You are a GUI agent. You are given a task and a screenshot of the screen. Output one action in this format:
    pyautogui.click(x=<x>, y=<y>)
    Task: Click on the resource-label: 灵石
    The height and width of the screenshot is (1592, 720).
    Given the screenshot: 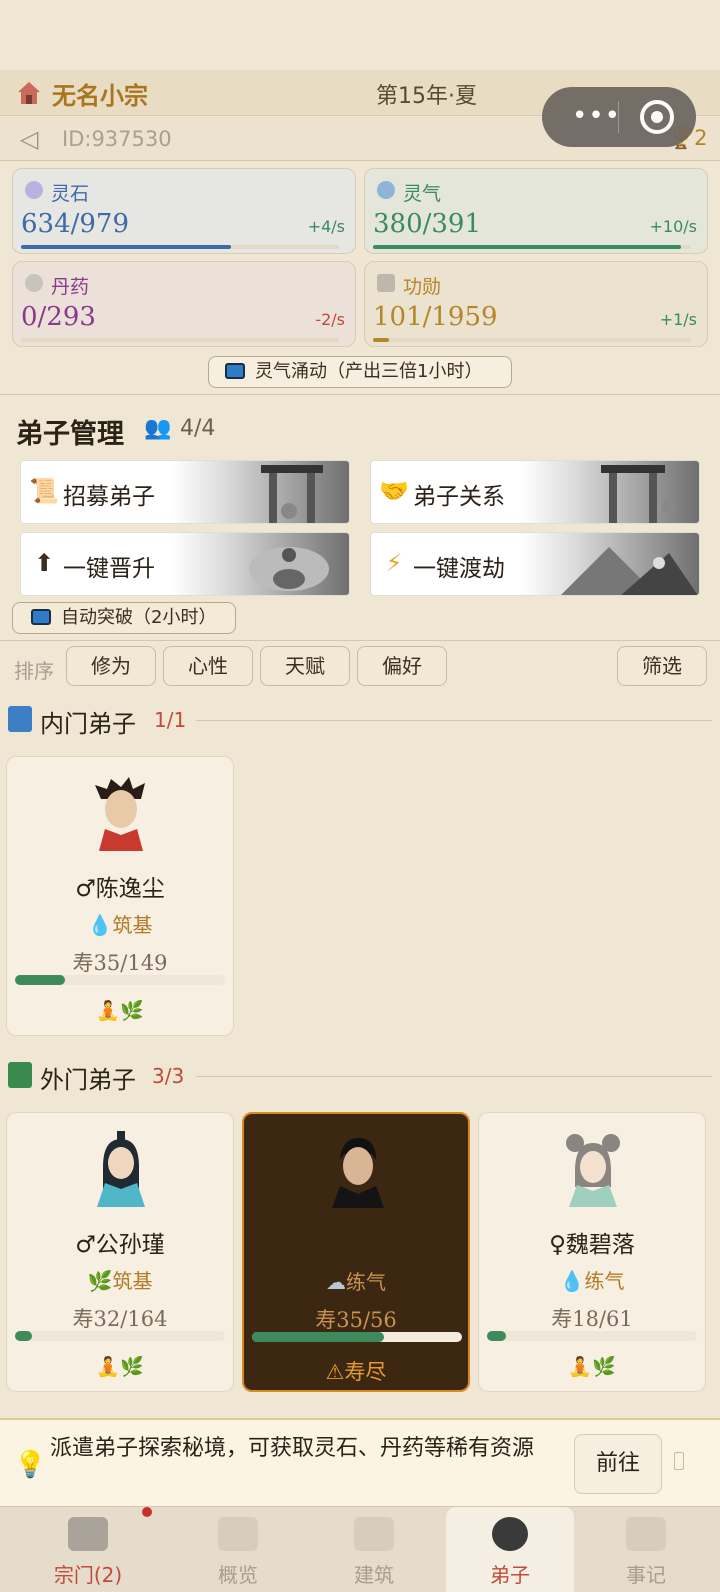 What is the action you would take?
    pyautogui.click(x=70, y=194)
    